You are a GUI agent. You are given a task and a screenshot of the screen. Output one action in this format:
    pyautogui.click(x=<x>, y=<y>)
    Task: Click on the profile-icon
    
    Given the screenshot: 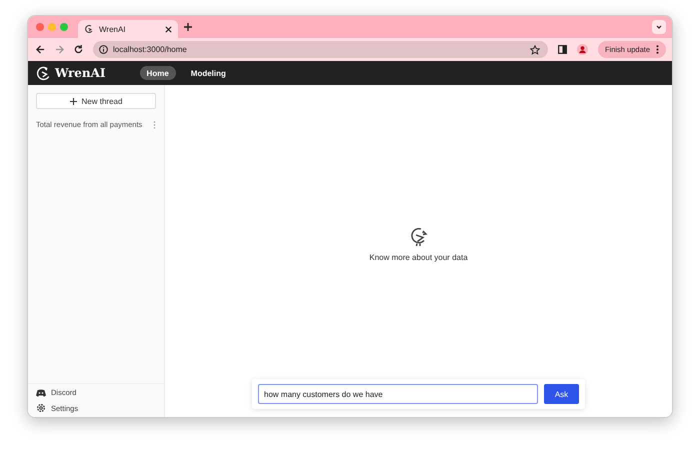 What is the action you would take?
    pyautogui.click(x=582, y=49)
    